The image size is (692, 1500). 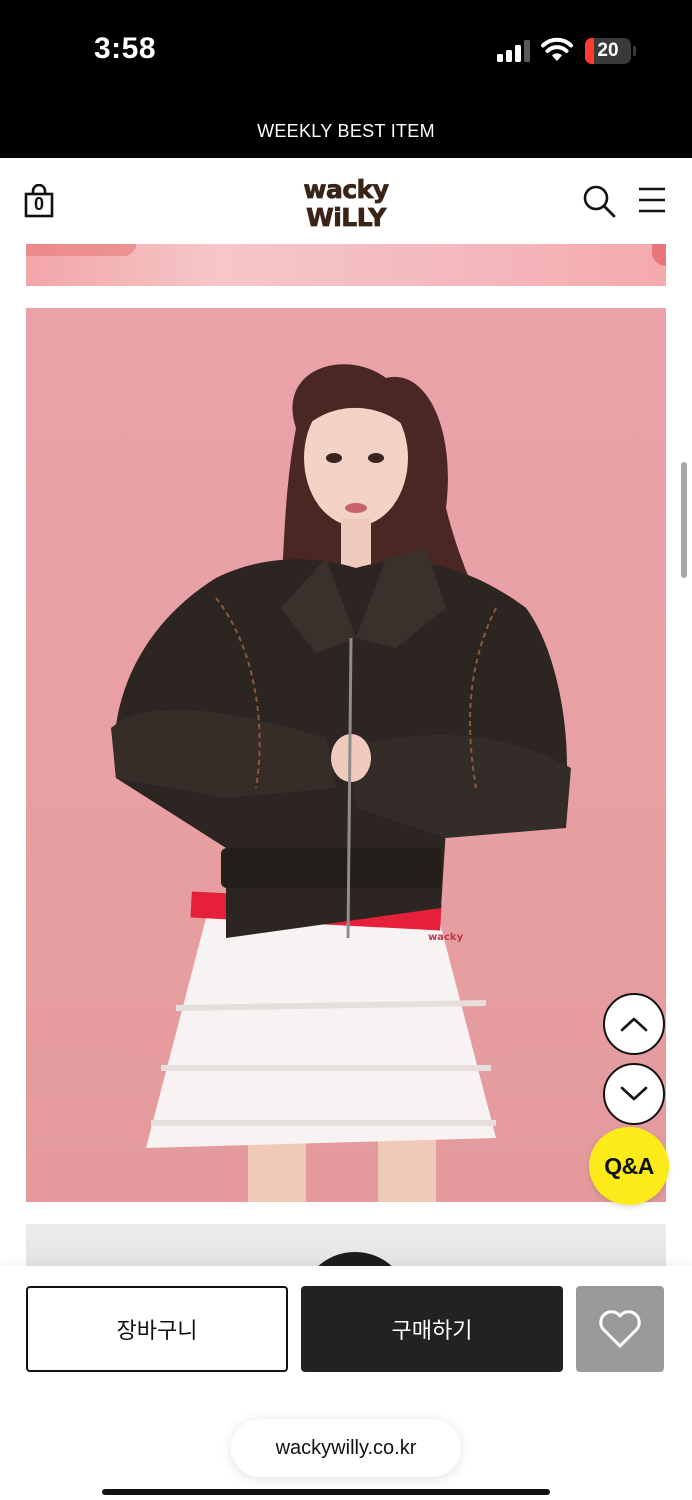 What do you see at coordinates (346, 1245) in the screenshot?
I see `product-image-next` at bounding box center [346, 1245].